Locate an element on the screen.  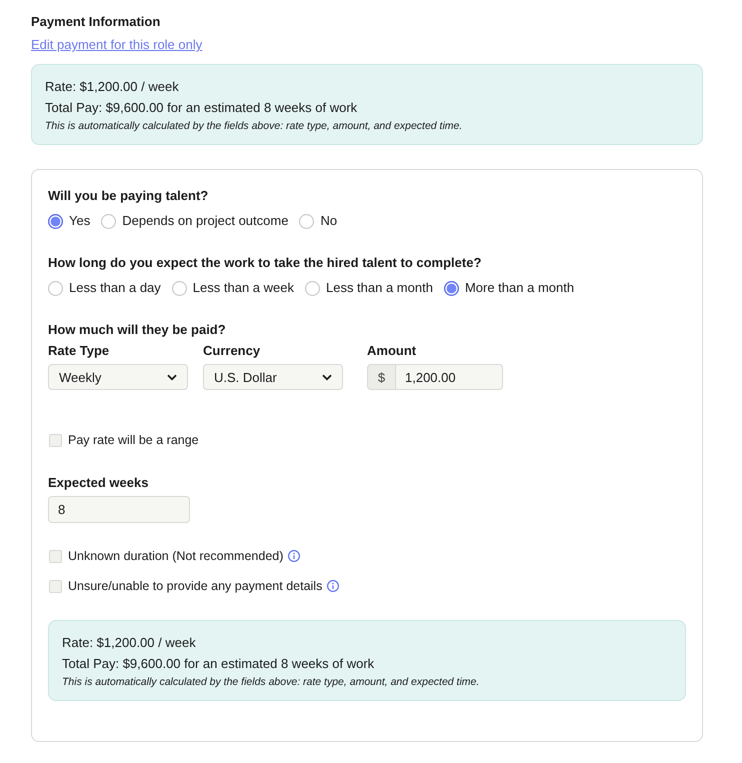
currency-prefix: $ is located at coordinates (381, 377).